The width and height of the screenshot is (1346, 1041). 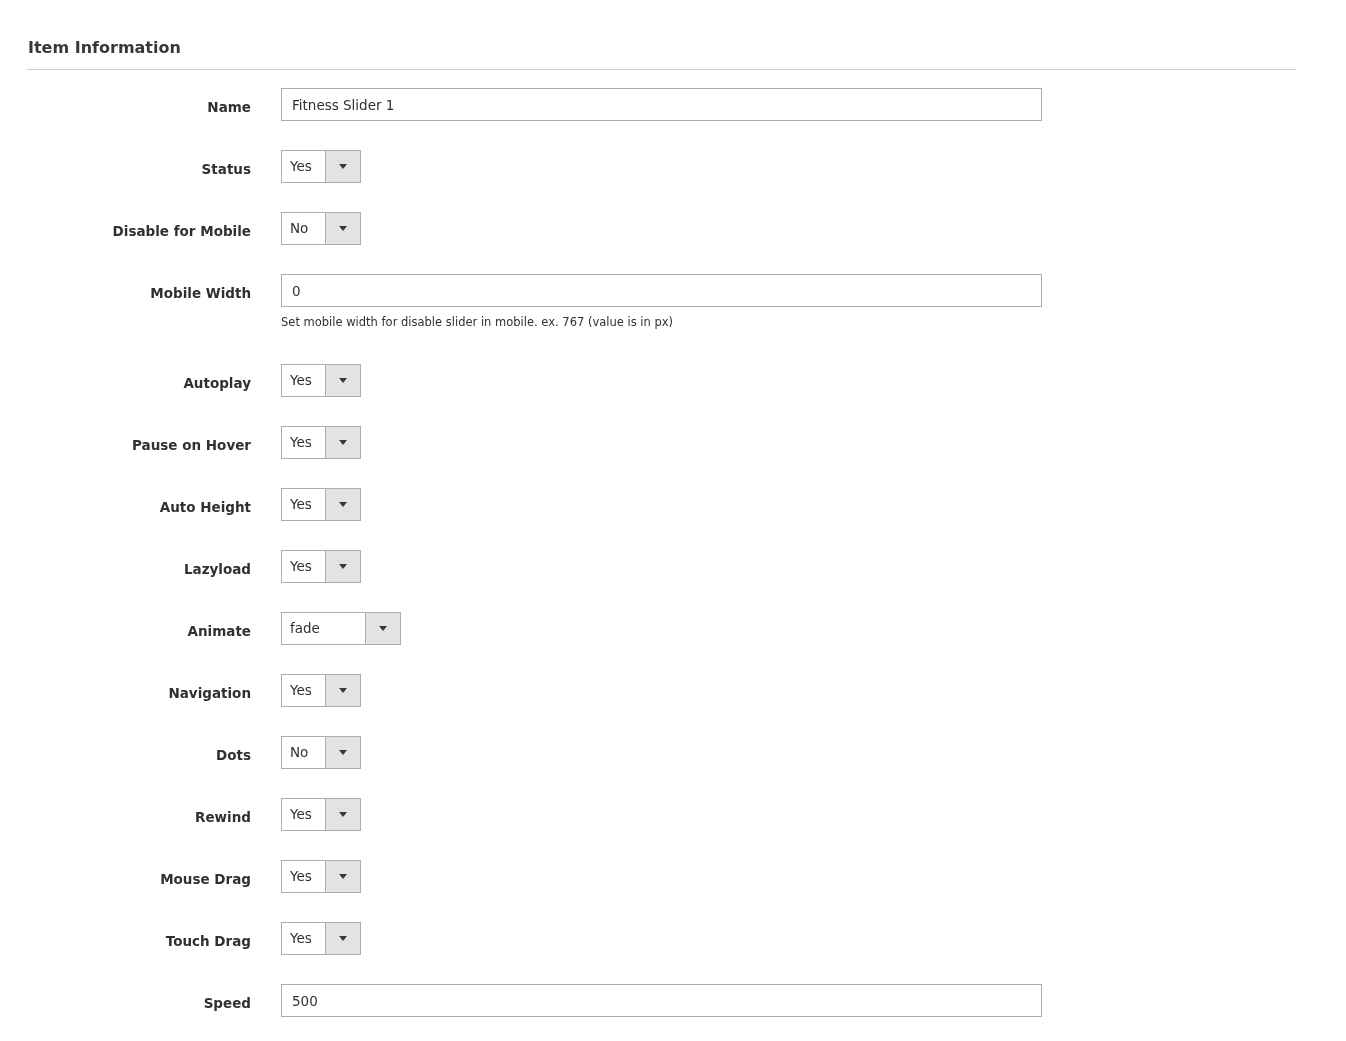 What do you see at coordinates (661, 1000) in the screenshot?
I see `input-field: 500` at bounding box center [661, 1000].